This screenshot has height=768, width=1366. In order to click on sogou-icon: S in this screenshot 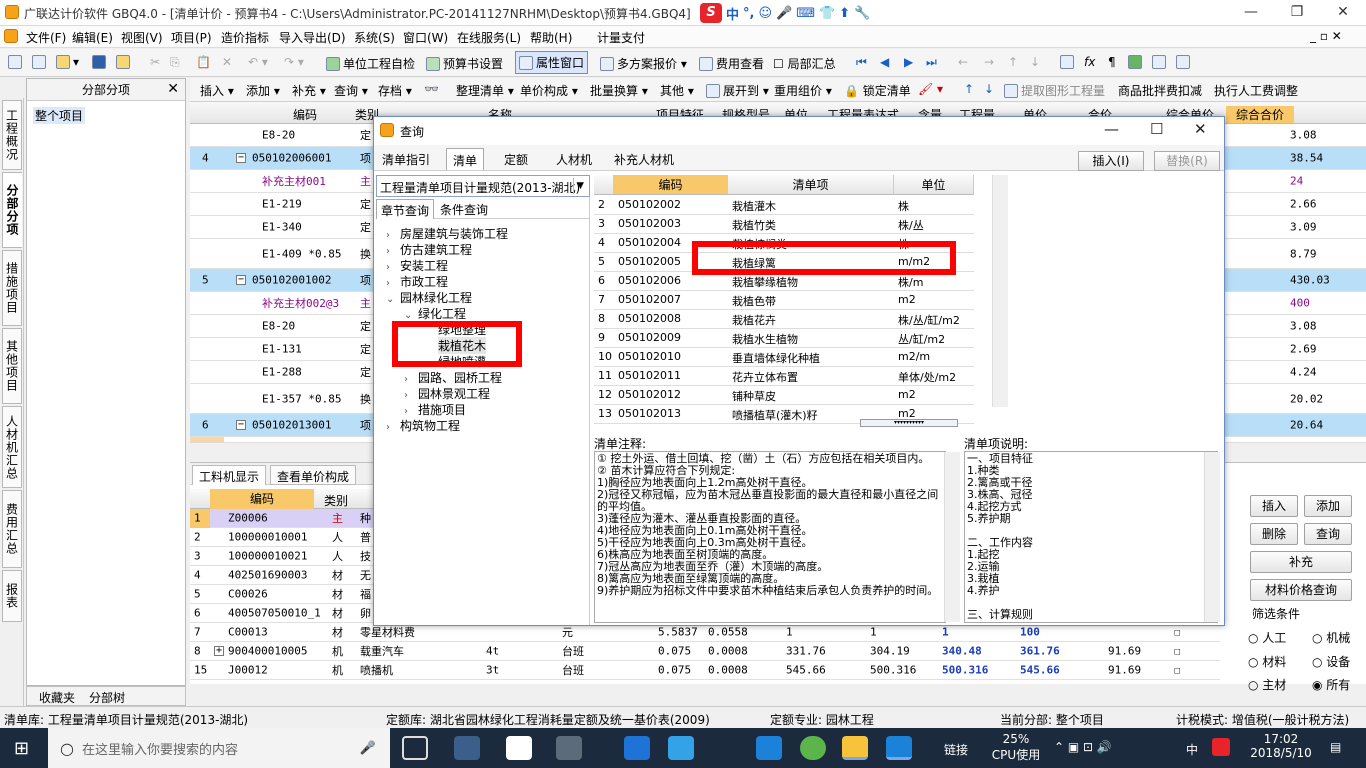, I will do `click(711, 13)`.